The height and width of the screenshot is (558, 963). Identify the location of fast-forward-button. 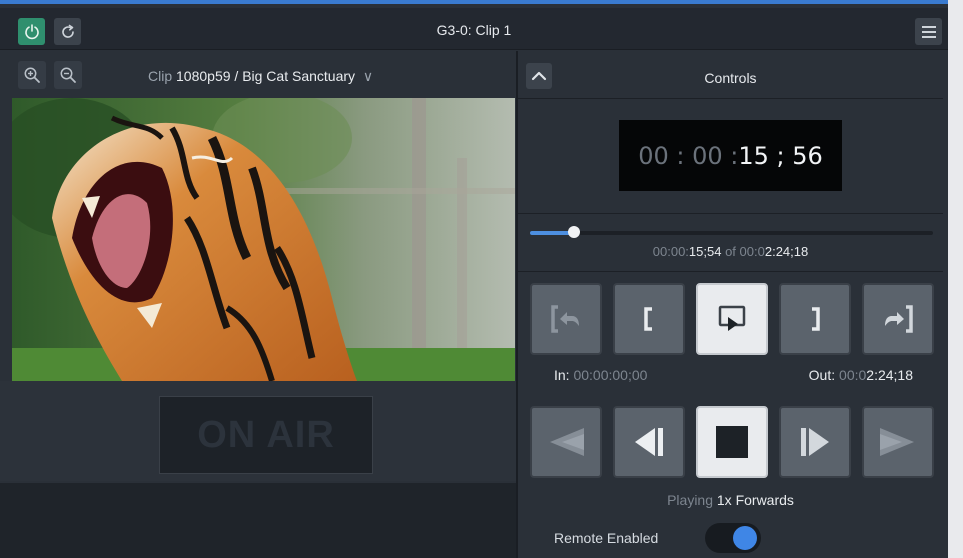
(898, 442).